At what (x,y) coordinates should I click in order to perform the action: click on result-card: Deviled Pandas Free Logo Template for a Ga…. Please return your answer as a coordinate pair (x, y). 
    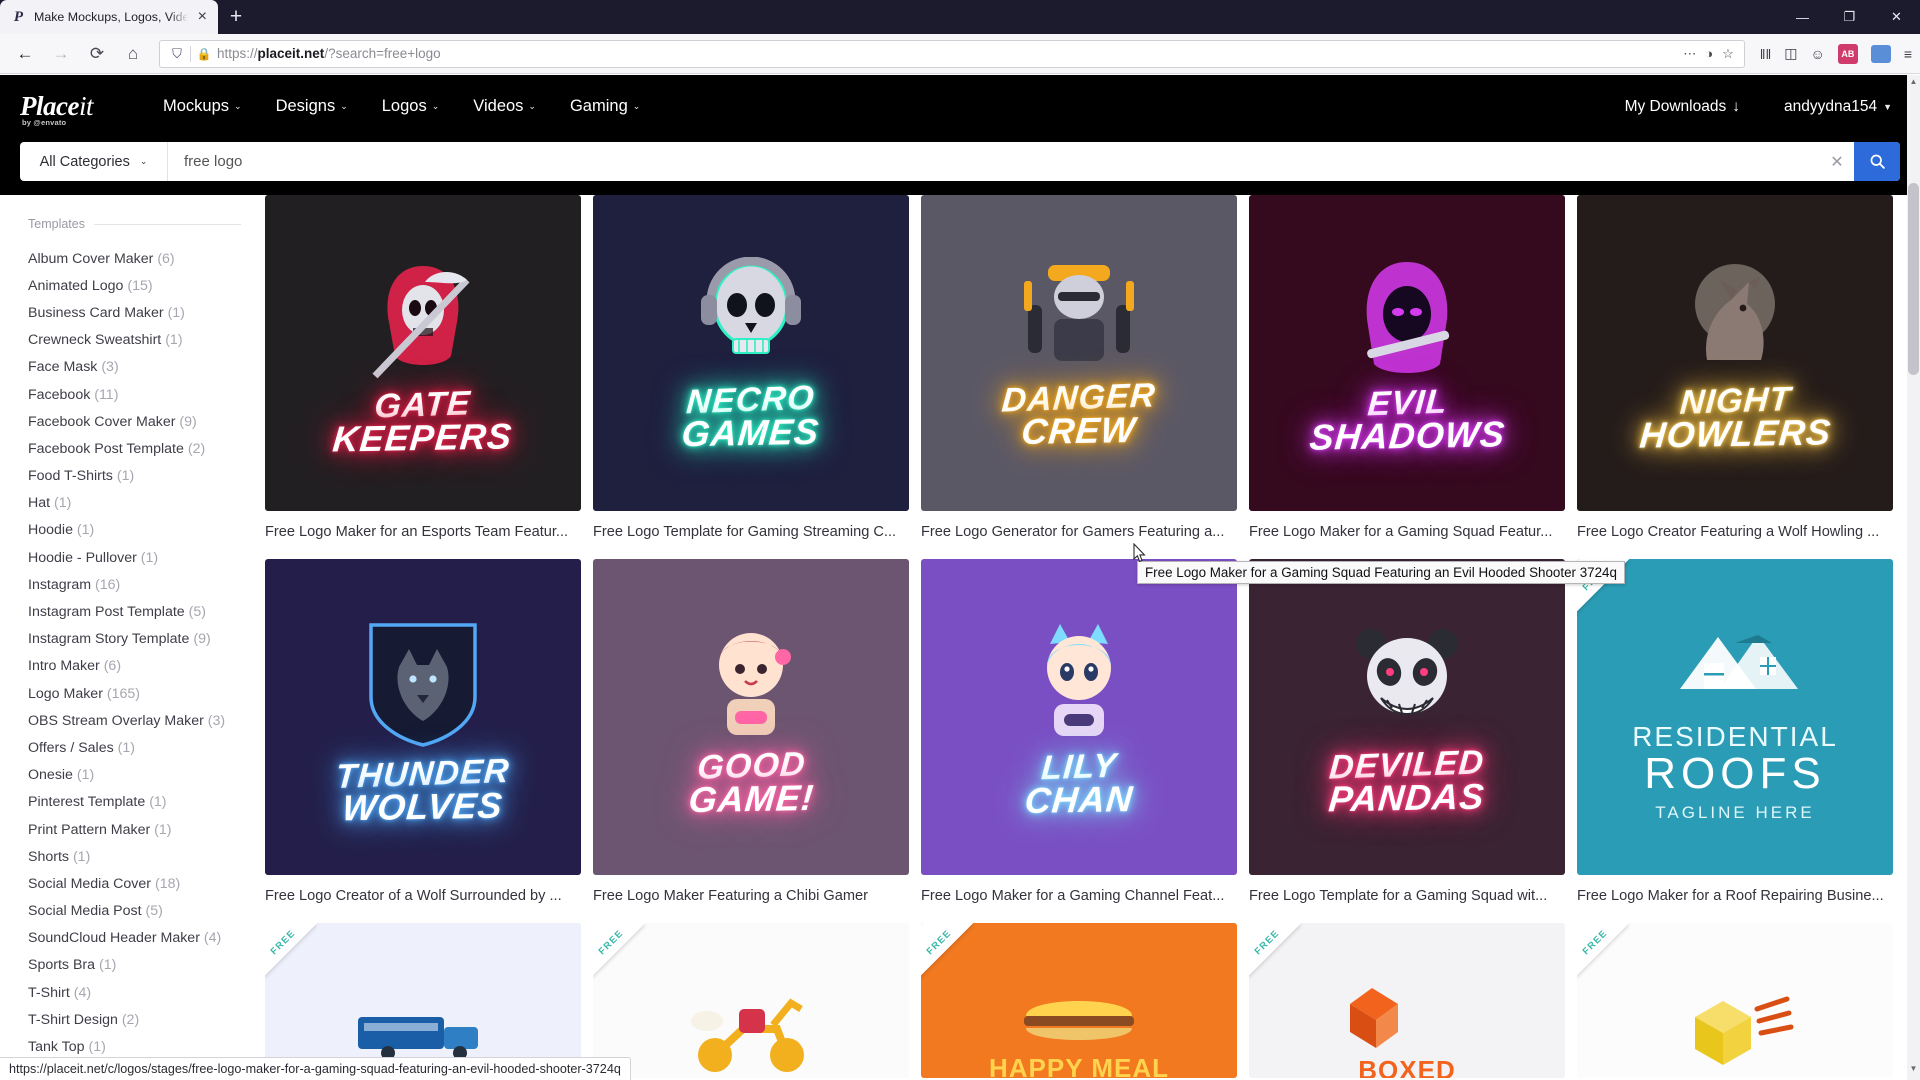
    Looking at the image, I should click on (1407, 732).